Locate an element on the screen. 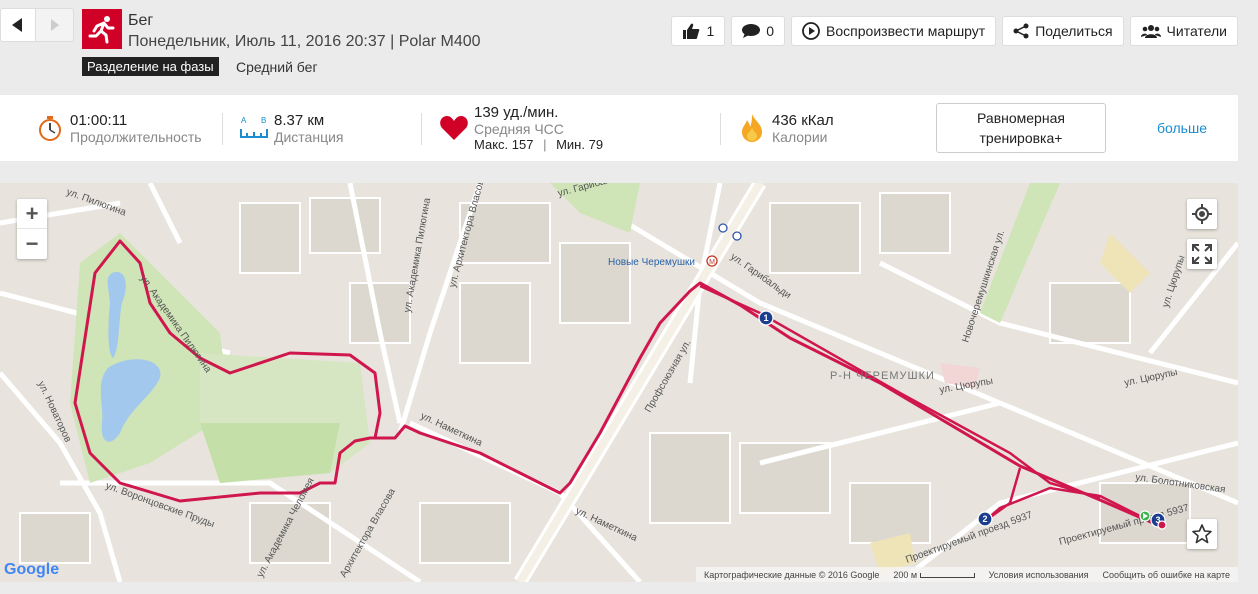  svg-text: 1 is located at coordinates (765, 318).